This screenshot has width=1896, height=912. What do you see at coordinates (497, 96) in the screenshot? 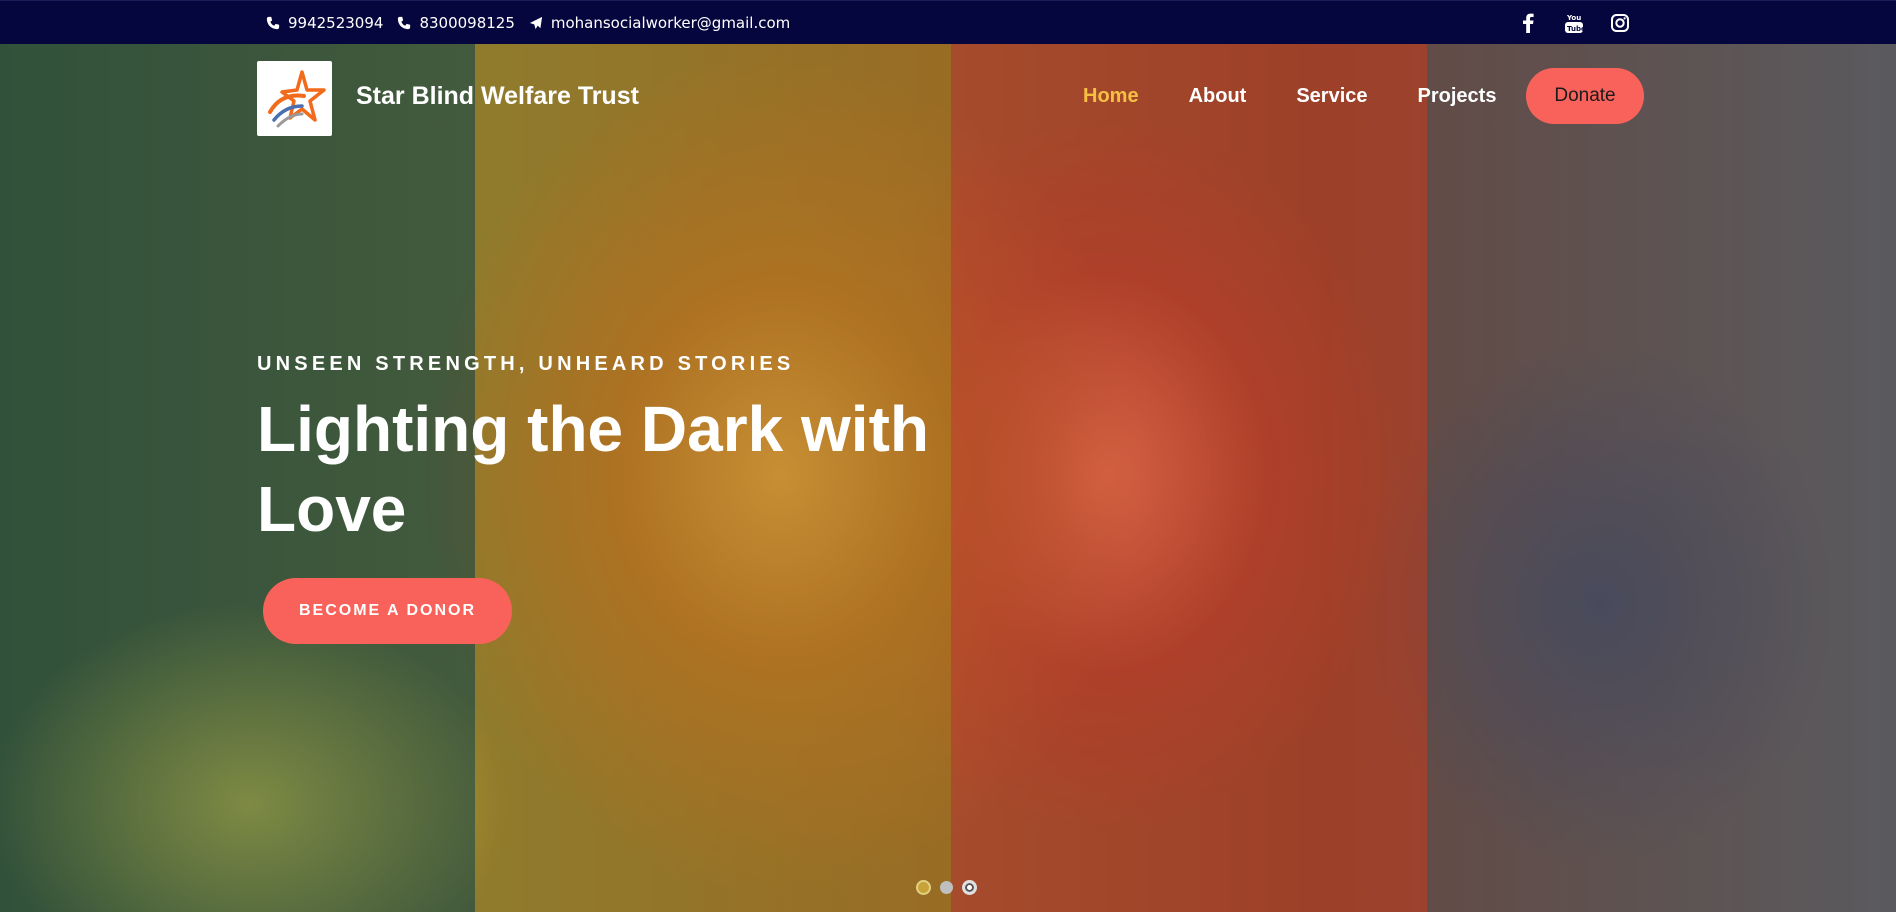
I see `brand-name: Star Blind Welfare Trust` at bounding box center [497, 96].